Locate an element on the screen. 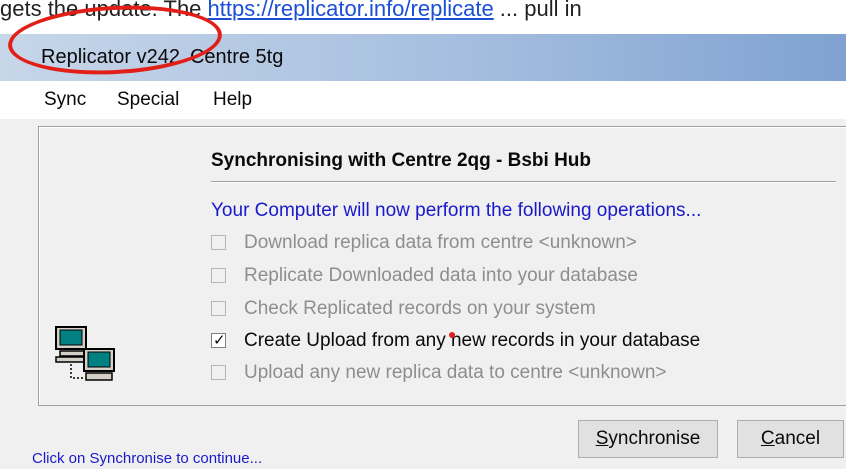  document-link: https://replicator.info/replicate is located at coordinates (351, 10).